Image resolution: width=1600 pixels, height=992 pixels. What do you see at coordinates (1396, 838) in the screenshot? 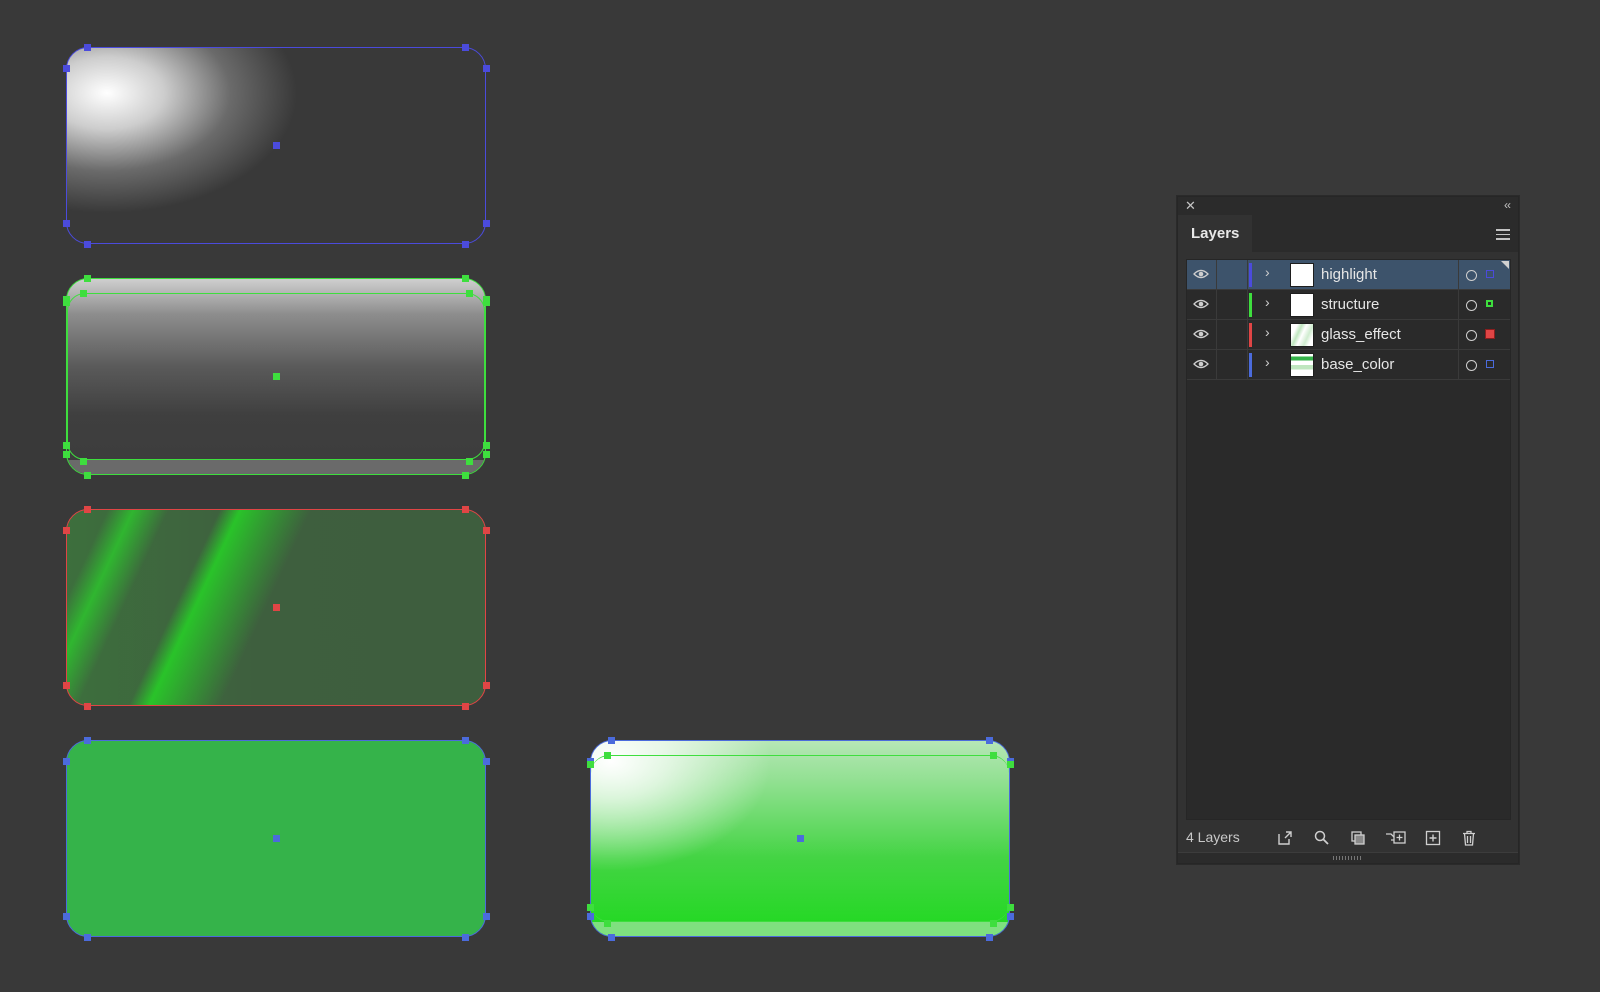
I see `new-sublayer-icon` at bounding box center [1396, 838].